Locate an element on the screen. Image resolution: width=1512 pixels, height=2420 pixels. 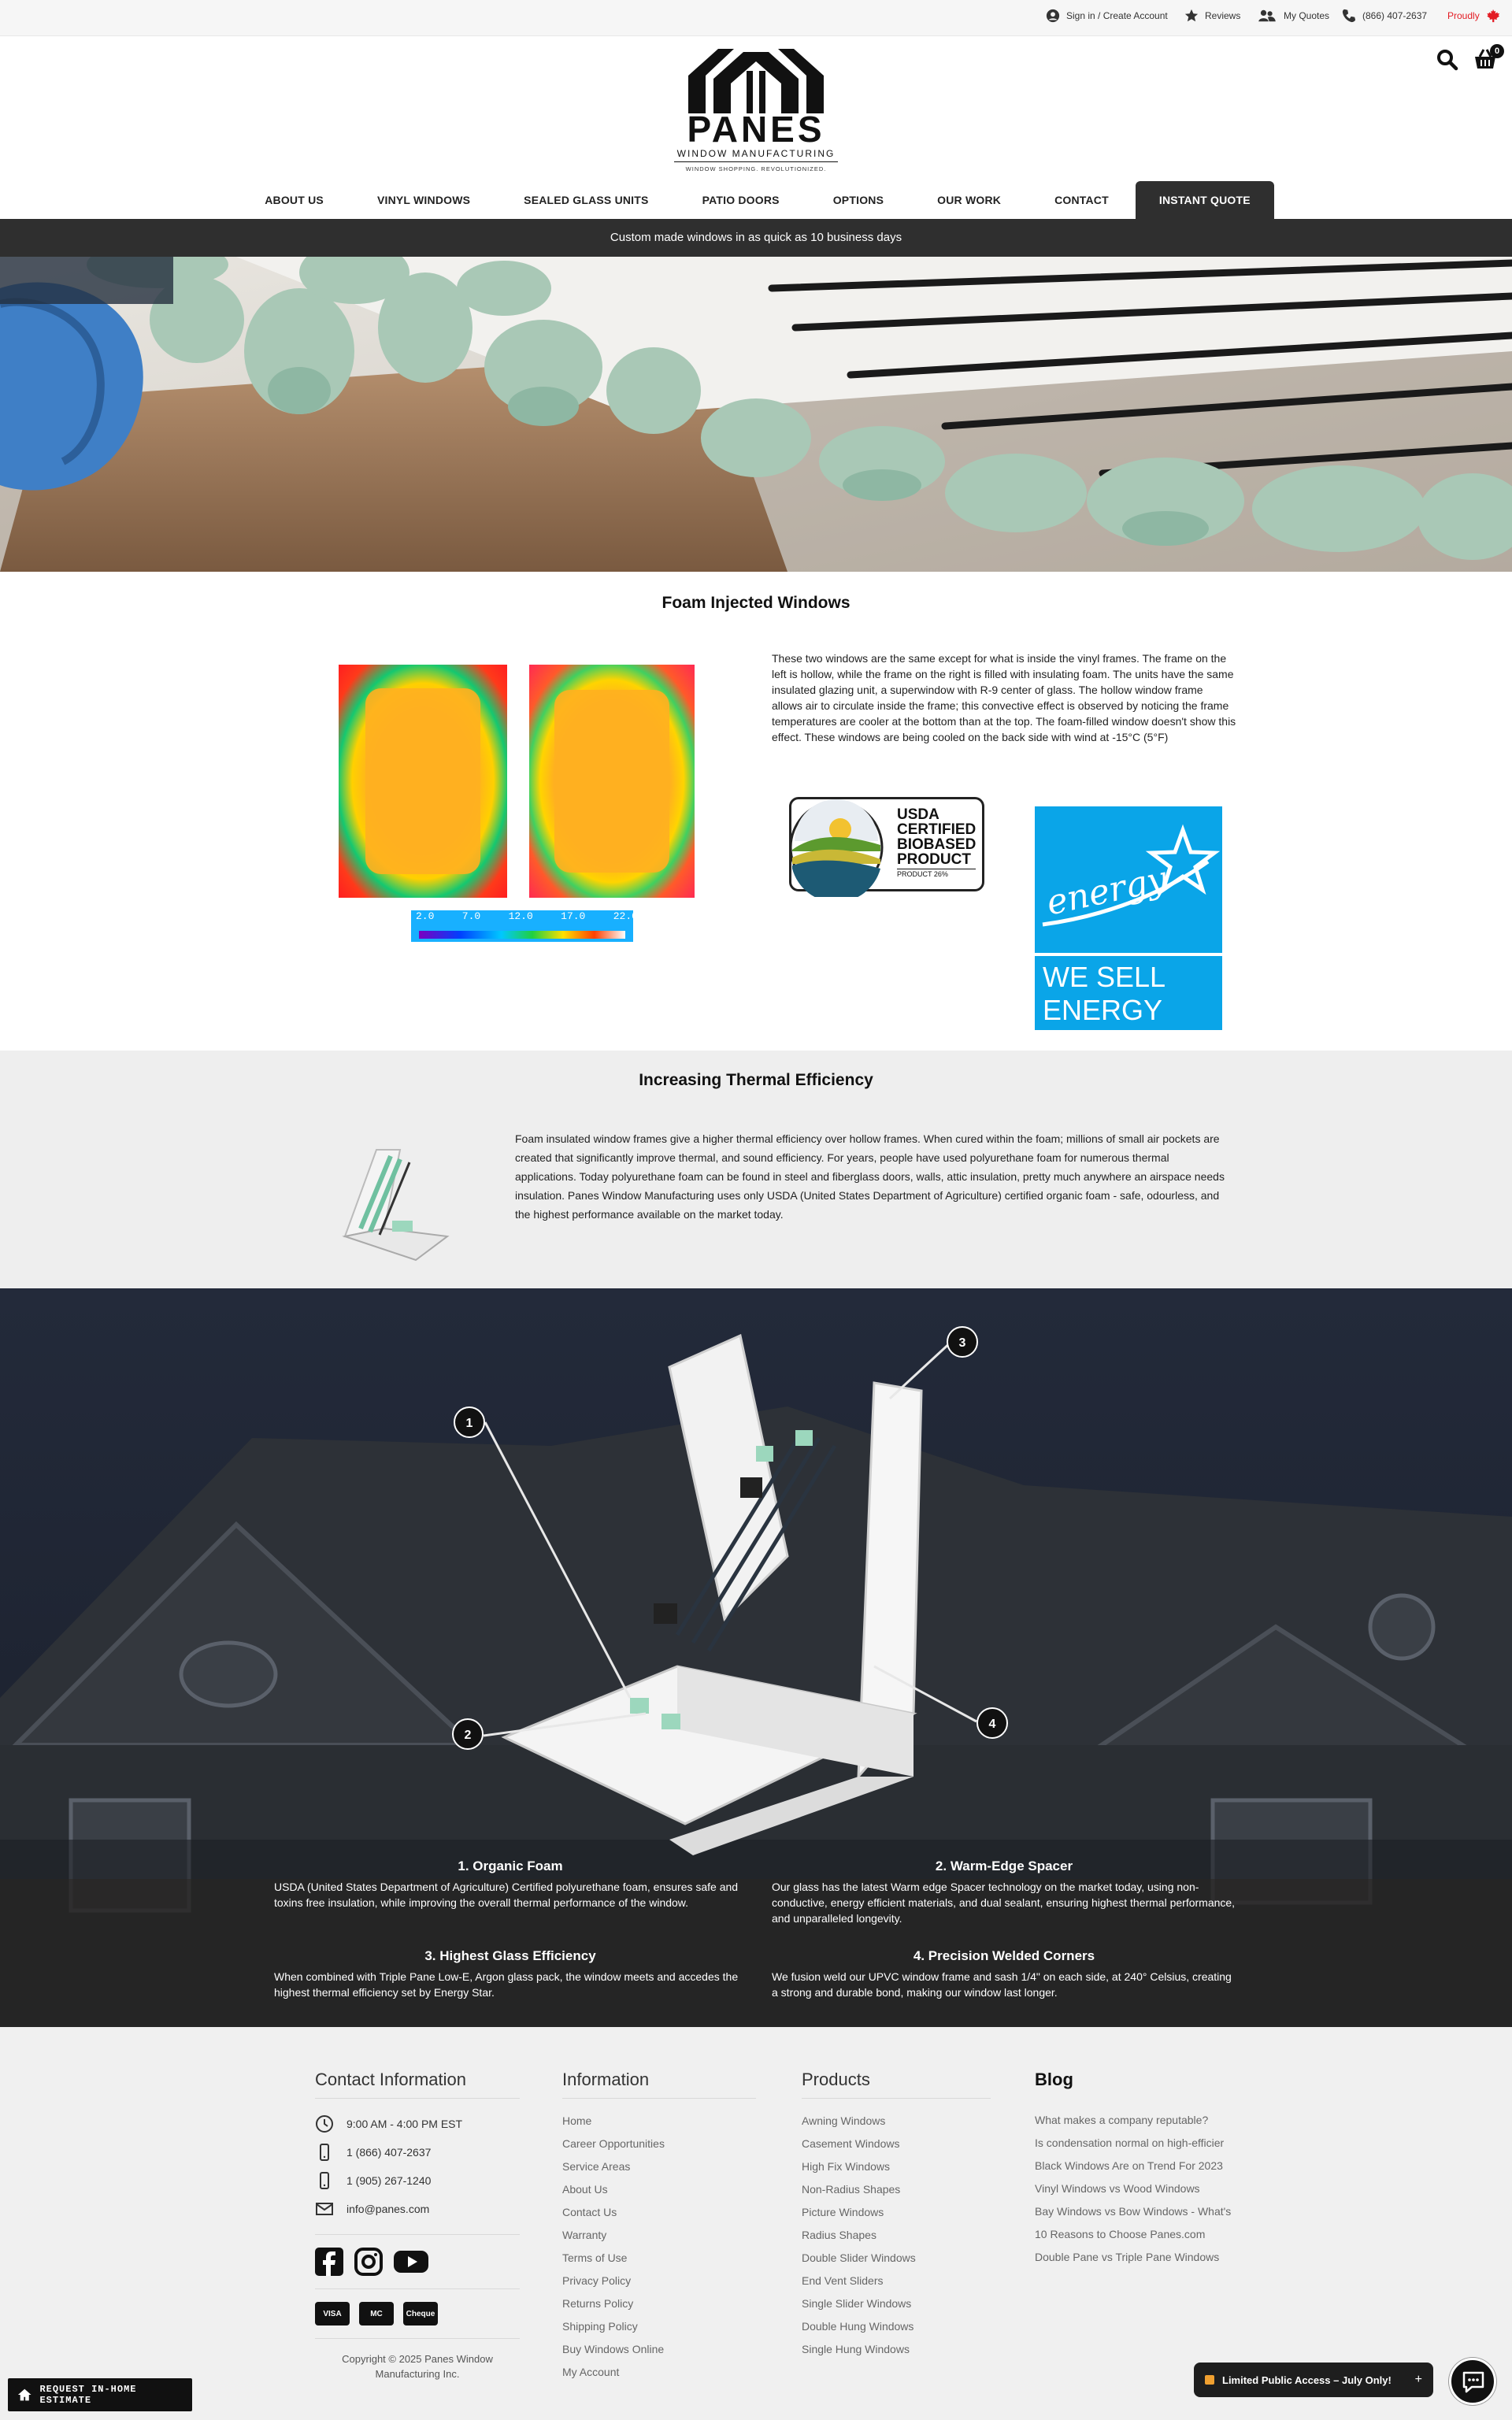
facebook-icon is located at coordinates (329, 2262).